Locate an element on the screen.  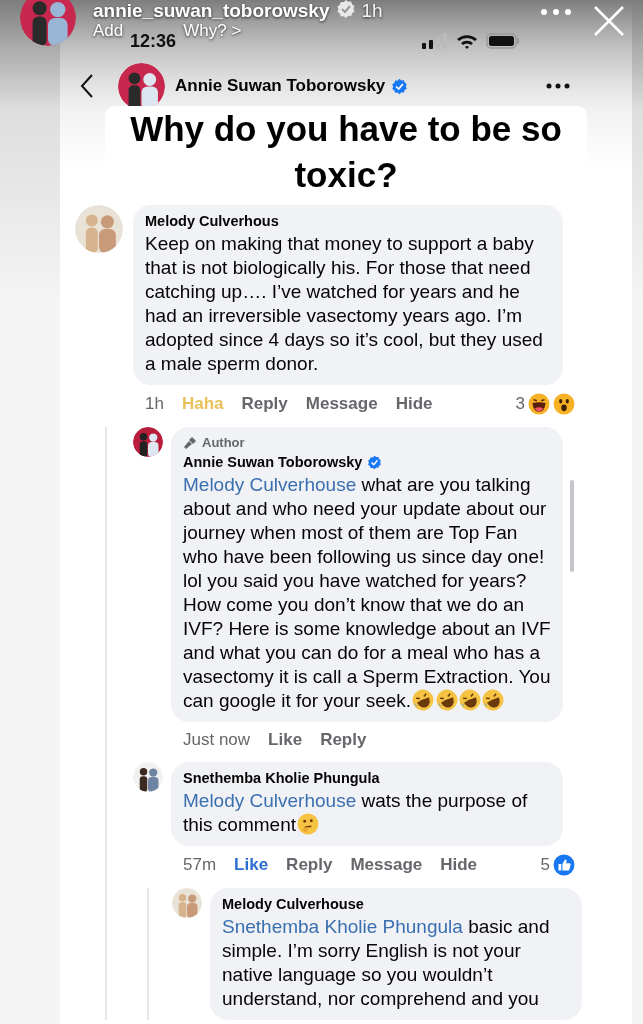
comment-text: Melody Culverhouse wats the purpose of this comment is located at coordinates (356, 813).